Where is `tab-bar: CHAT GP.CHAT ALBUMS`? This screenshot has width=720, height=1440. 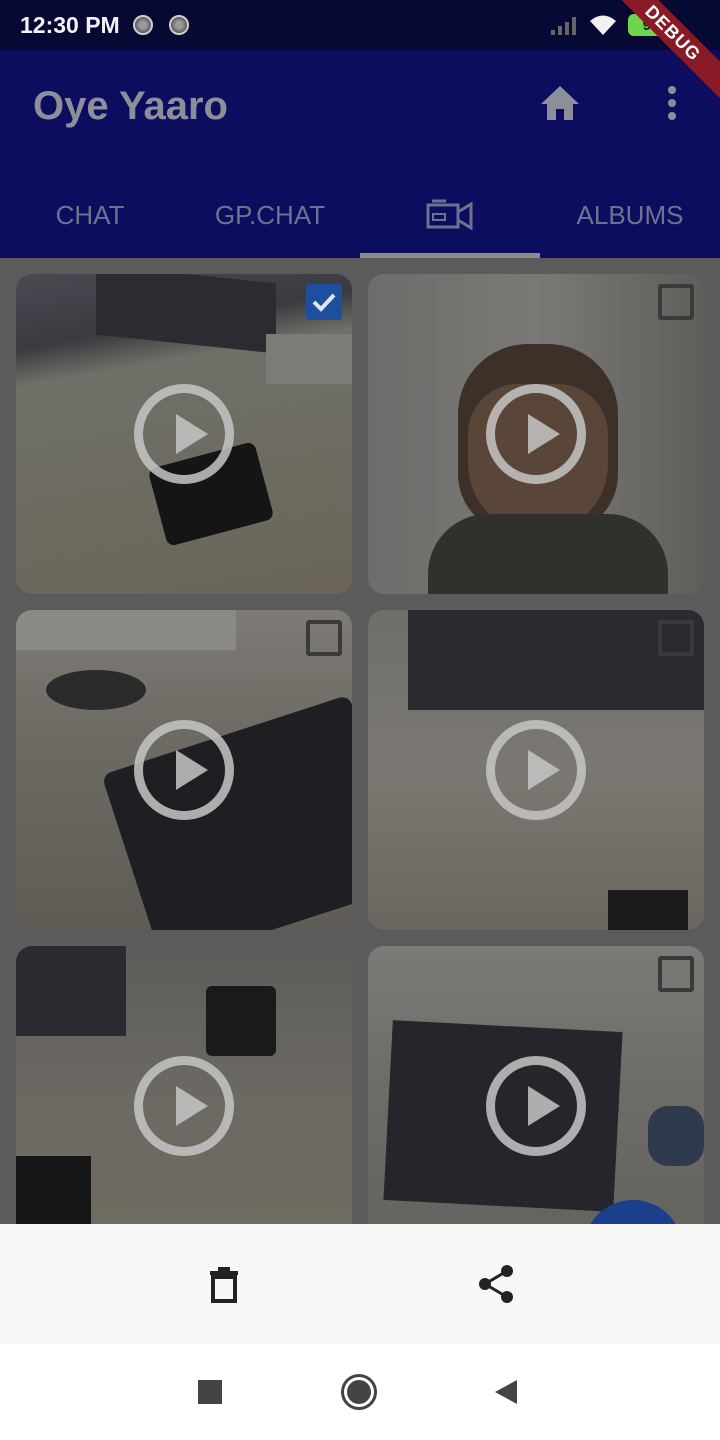 tab-bar: CHAT GP.CHAT ALBUMS is located at coordinates (360, 215).